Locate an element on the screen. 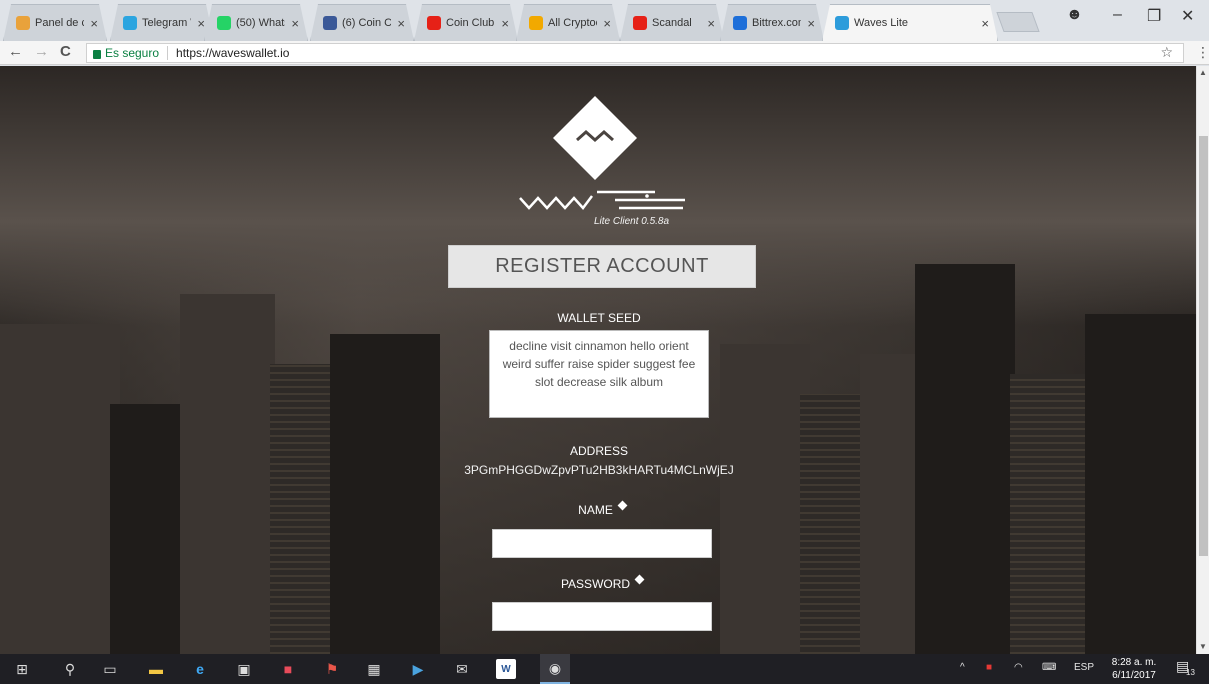 The height and width of the screenshot is (684, 1209). address-label: ADDRESS is located at coordinates (598, 451).